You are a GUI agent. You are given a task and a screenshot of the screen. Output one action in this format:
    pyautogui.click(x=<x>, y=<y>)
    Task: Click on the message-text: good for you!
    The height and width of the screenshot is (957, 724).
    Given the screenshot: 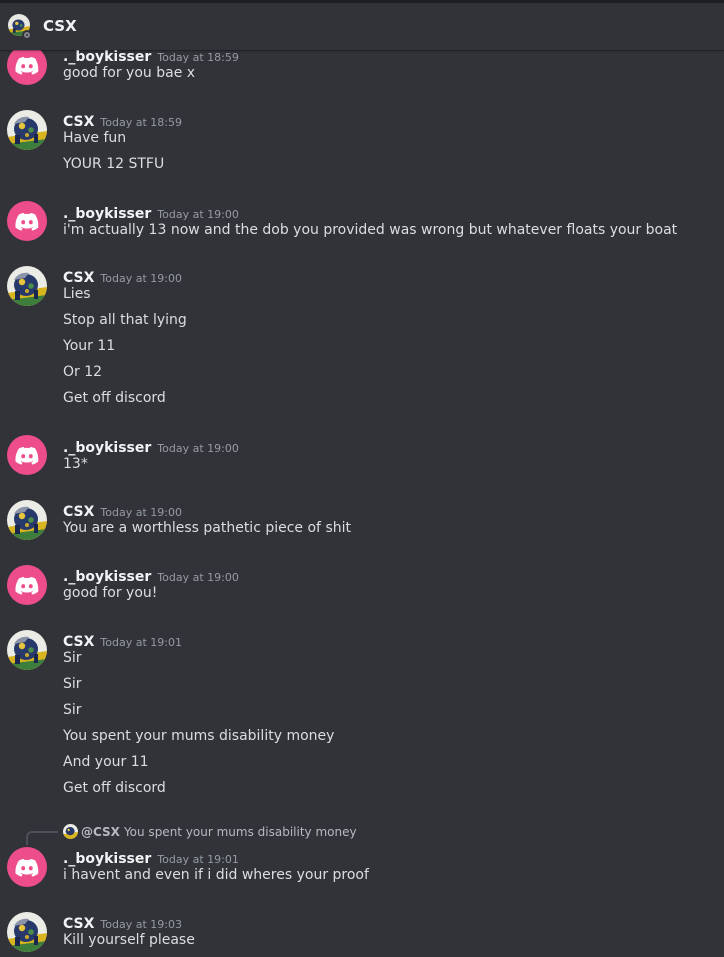 What is the action you would take?
    pyautogui.click(x=110, y=593)
    